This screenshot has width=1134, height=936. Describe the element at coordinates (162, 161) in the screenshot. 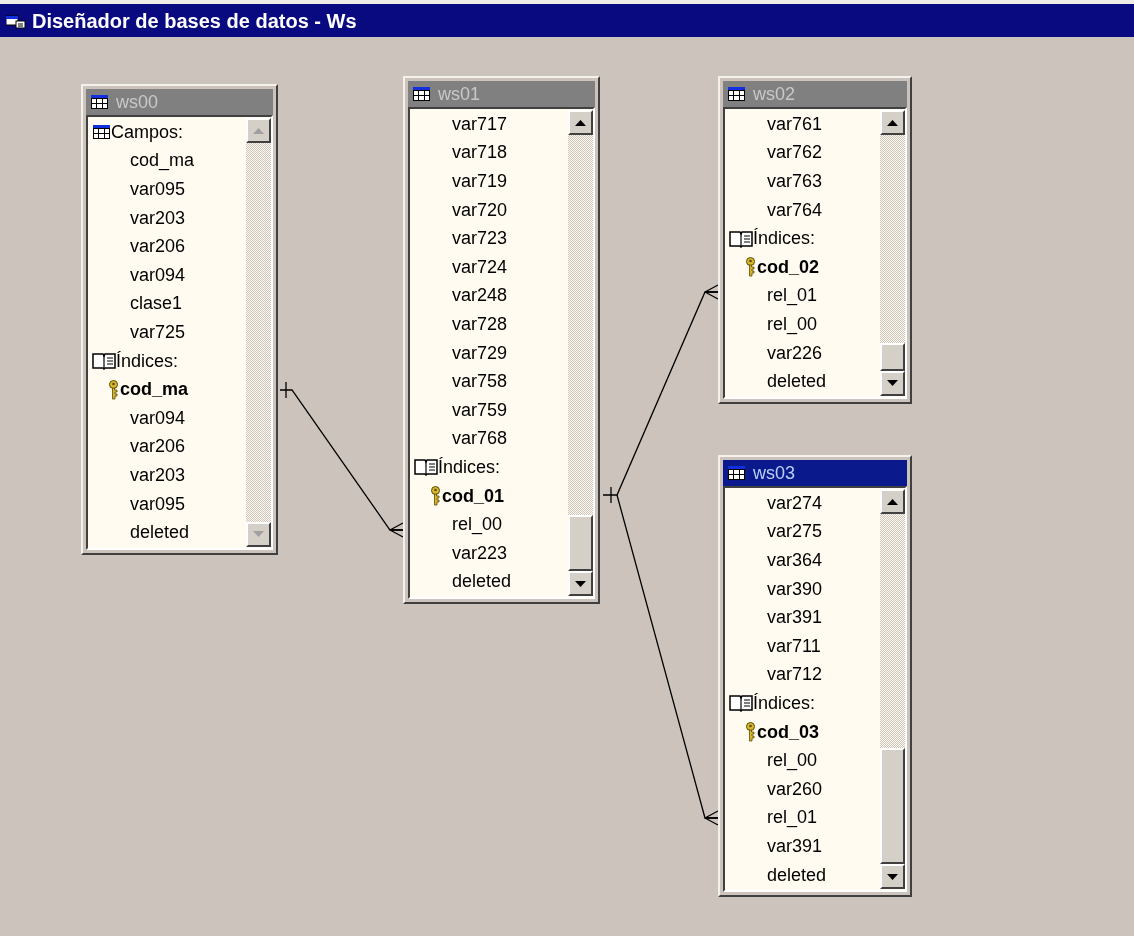

I see `field-name: cod_ma` at that location.